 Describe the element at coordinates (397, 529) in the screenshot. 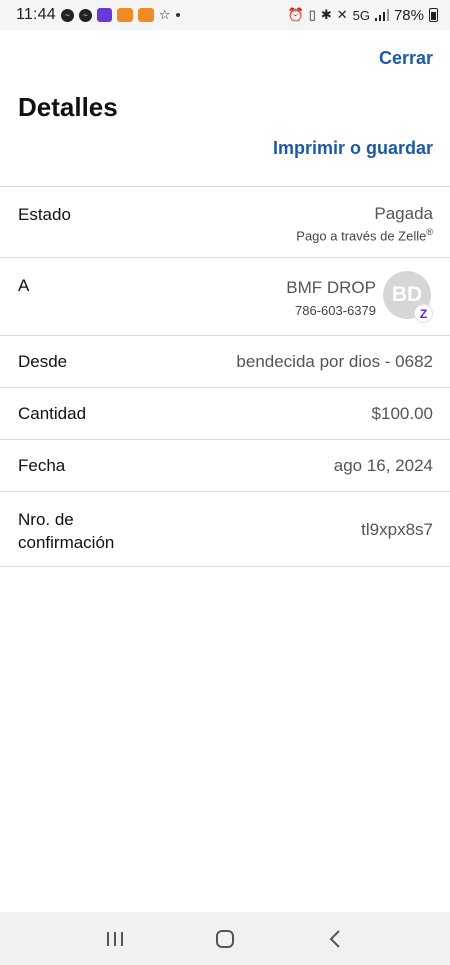

I see `confirmation-value: tl9xpx8s7` at that location.